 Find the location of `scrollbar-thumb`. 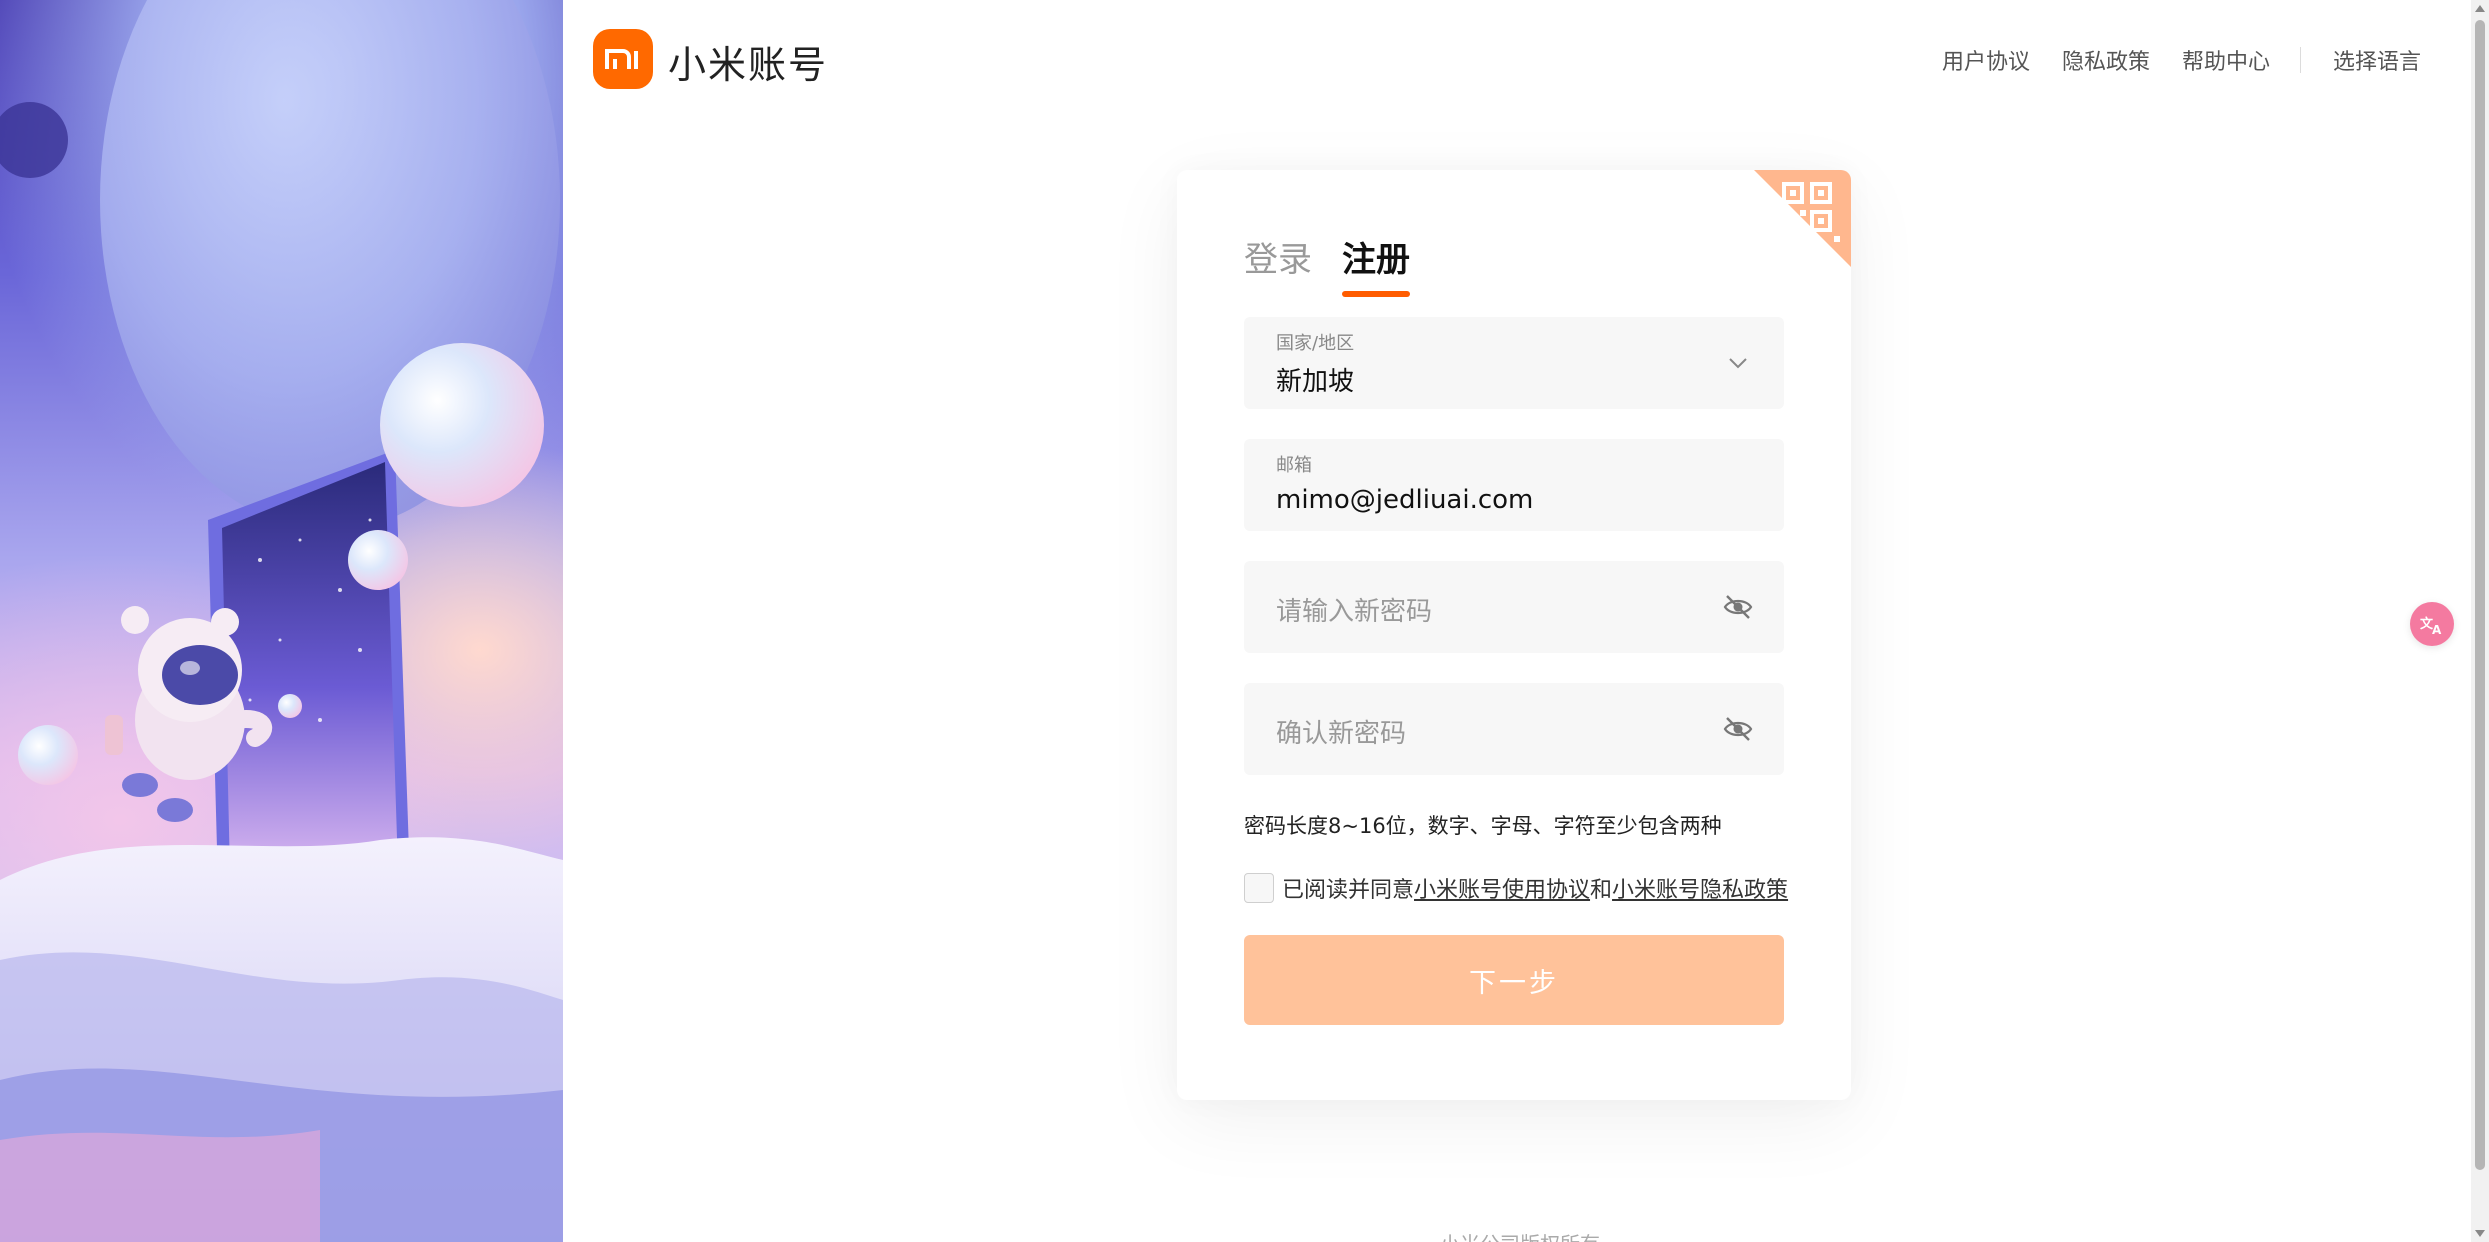

scrollbar-thumb is located at coordinates (2480, 595).